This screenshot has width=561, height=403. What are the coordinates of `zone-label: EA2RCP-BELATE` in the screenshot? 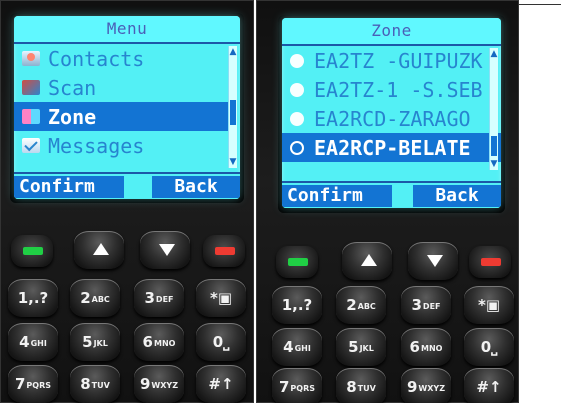 It's located at (392, 147).